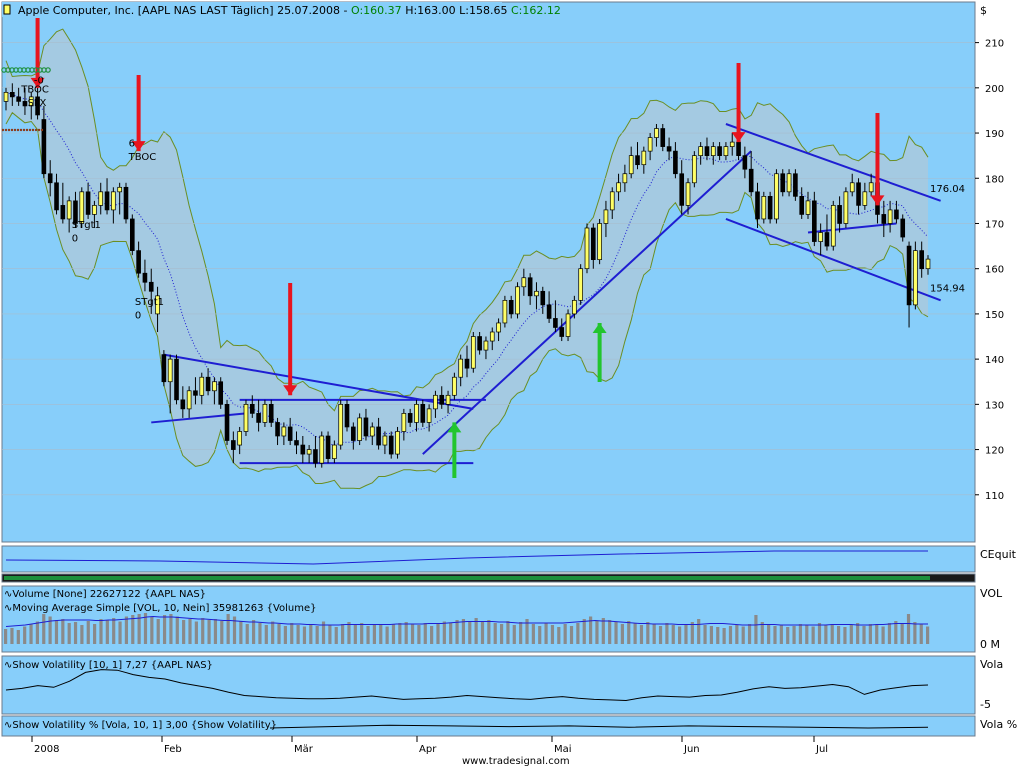  What do you see at coordinates (994, 360) in the screenshot?
I see `y-tick-label: 140` at bounding box center [994, 360].